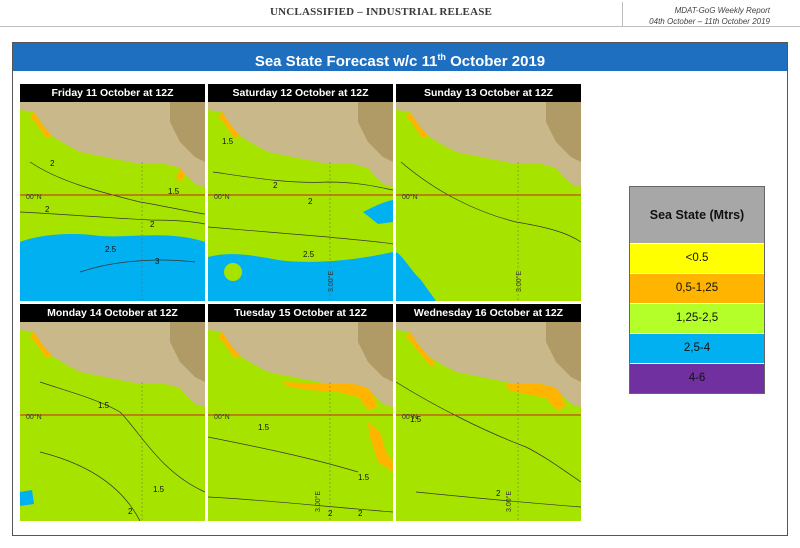 The height and width of the screenshot is (548, 800). Describe the element at coordinates (381, 12) in the screenshot. I see `classification-label: UNCLASSIFIED – INDUSTRIAL RELEASE` at that location.